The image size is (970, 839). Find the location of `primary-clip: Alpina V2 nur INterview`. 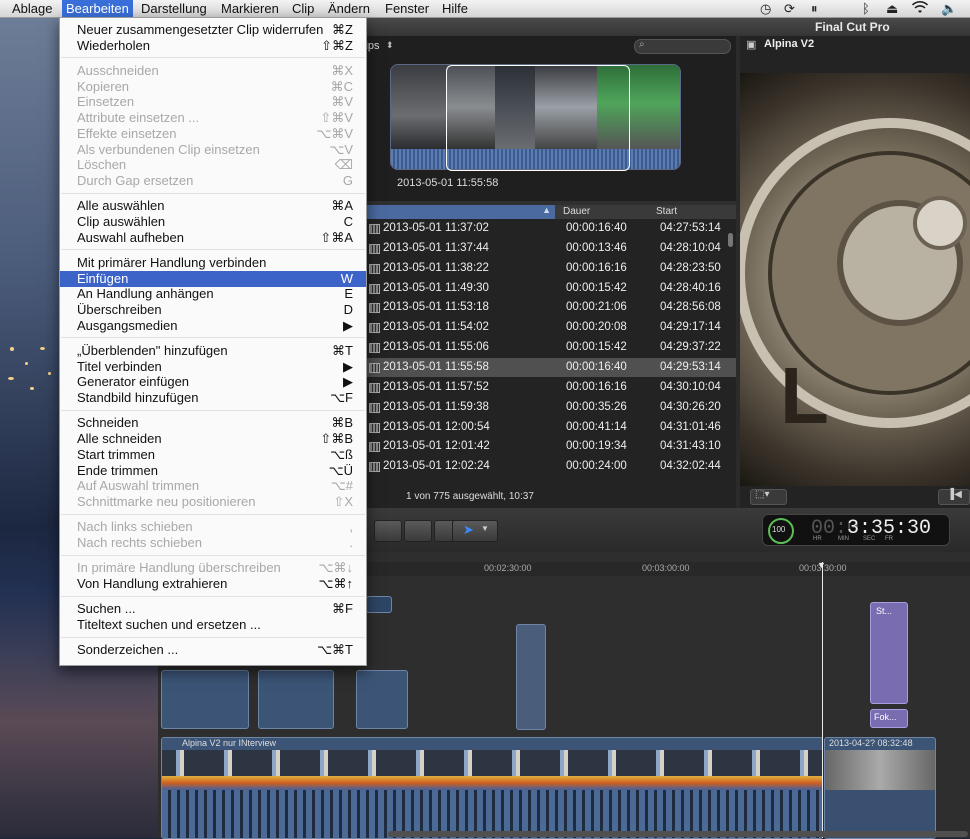

primary-clip: Alpina V2 nur INterview is located at coordinates (492, 788).